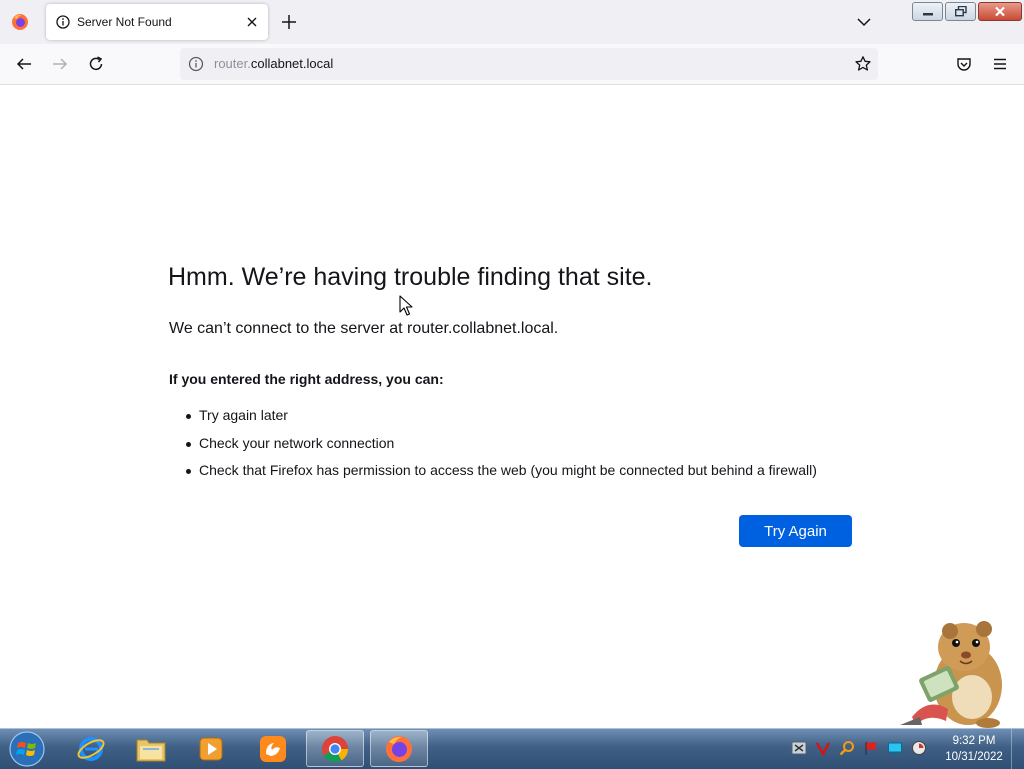  I want to click on start-button, so click(27, 749).